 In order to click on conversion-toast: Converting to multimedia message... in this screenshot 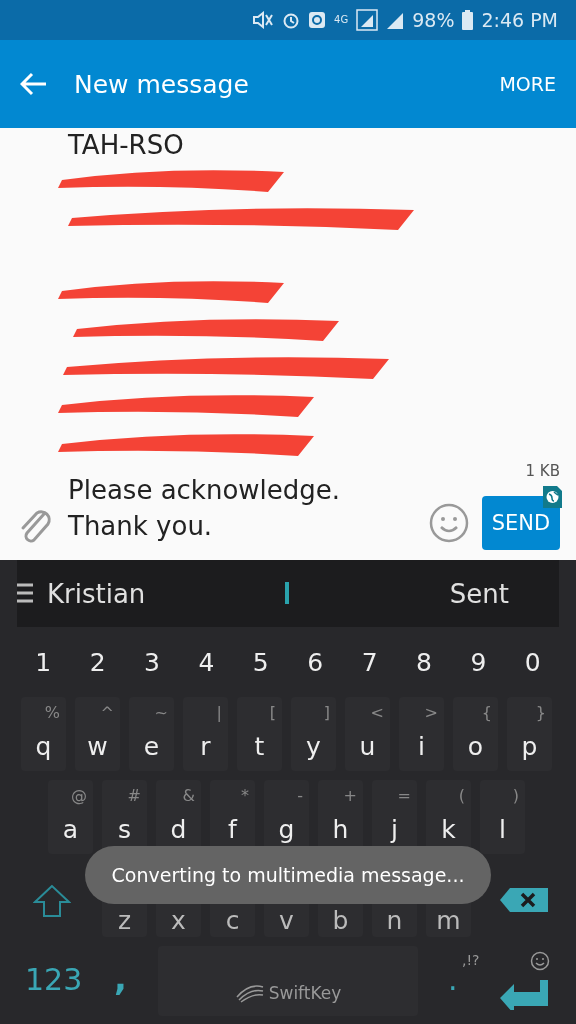, I will do `click(288, 875)`.